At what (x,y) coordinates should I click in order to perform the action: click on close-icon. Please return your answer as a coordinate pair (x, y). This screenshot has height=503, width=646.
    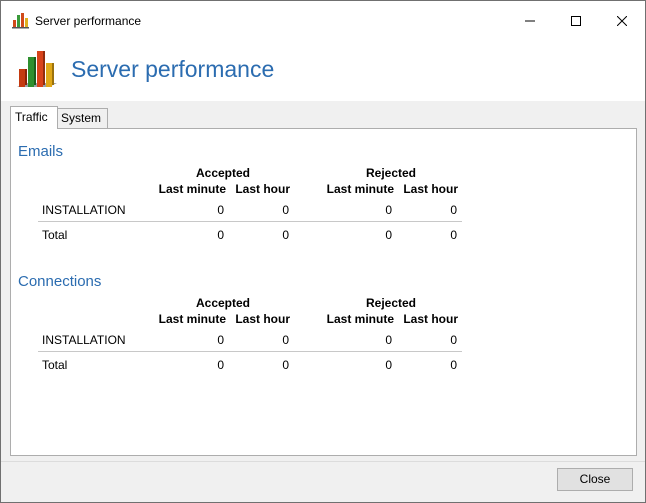
    Looking at the image, I should click on (622, 21).